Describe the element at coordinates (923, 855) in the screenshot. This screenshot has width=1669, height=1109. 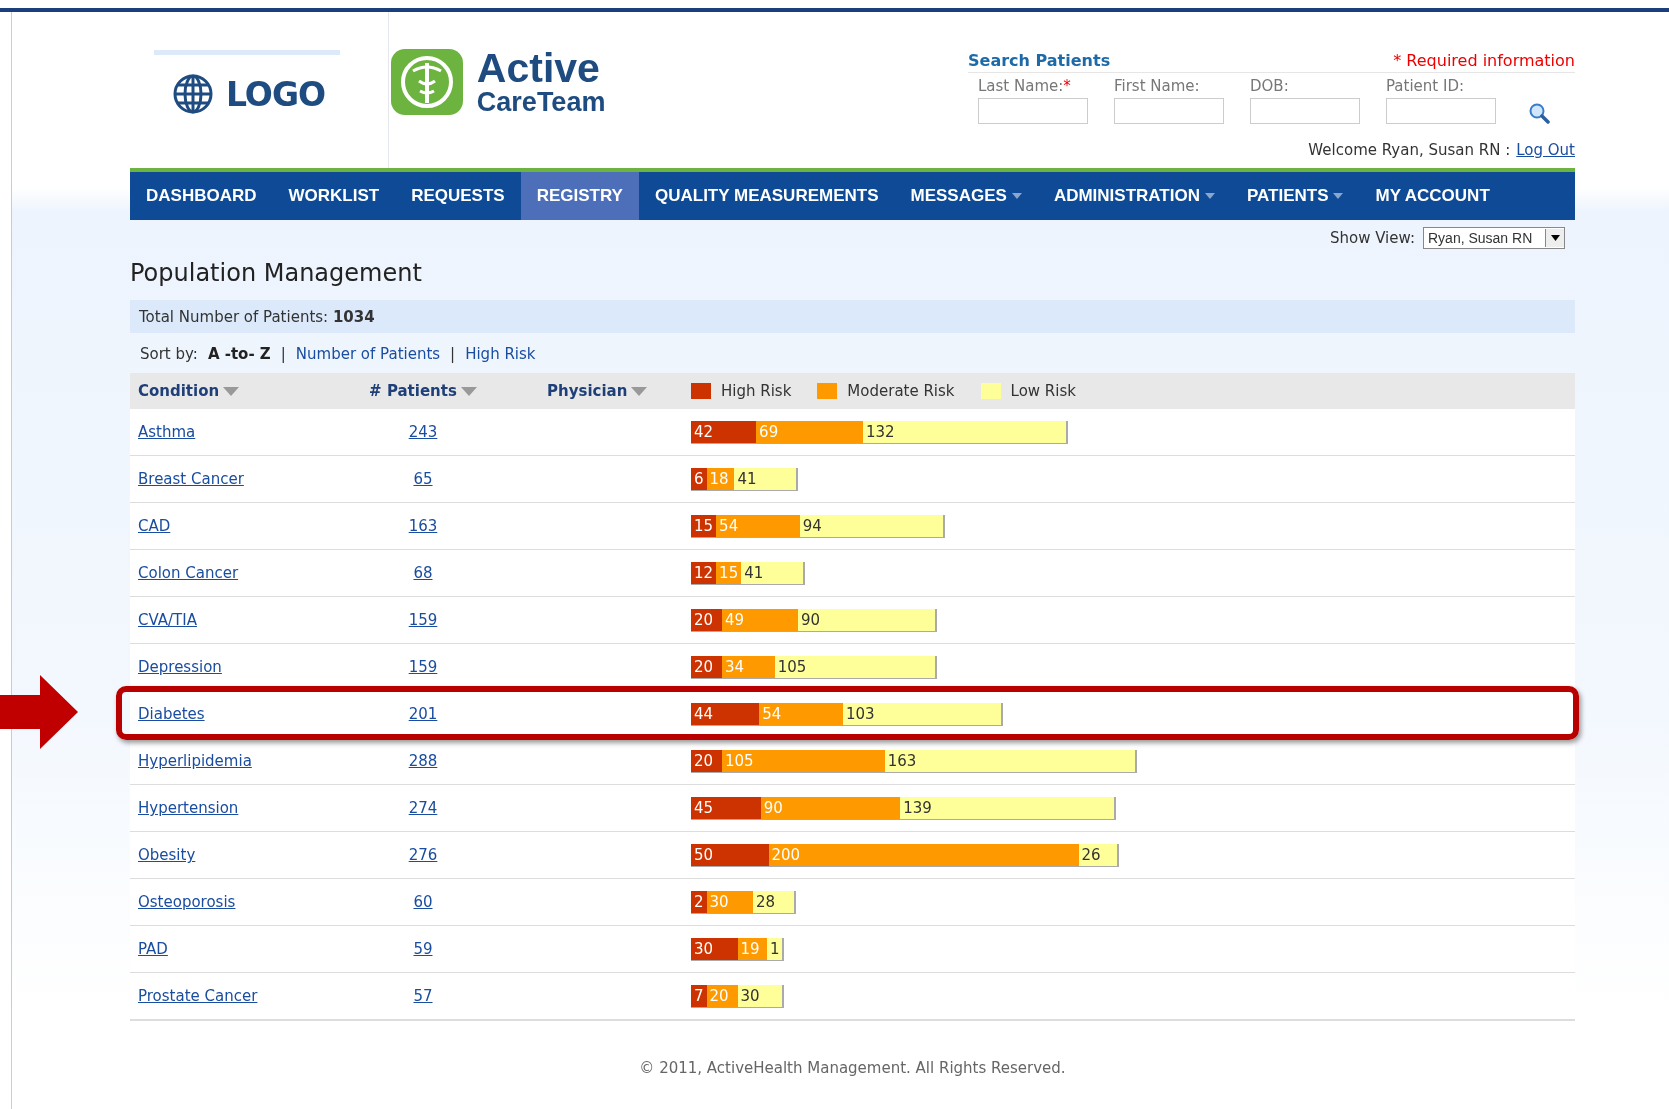
I see `bar-segment: 200` at that location.